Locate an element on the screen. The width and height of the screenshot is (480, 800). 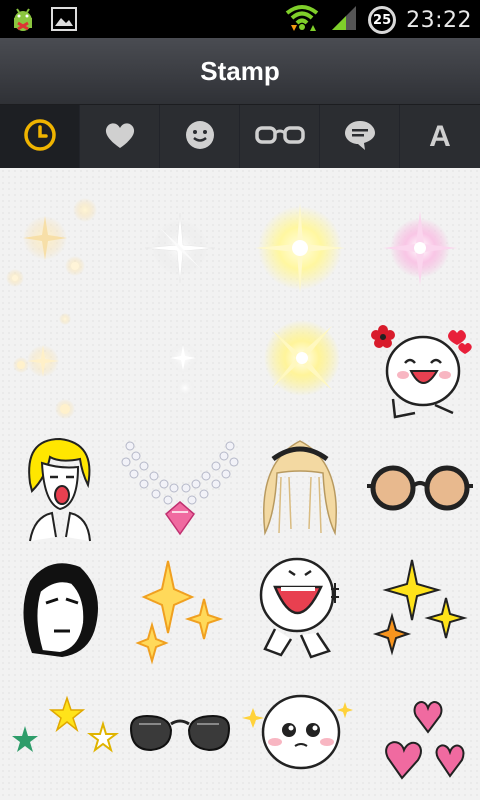
tab-recent is located at coordinates (40, 137).